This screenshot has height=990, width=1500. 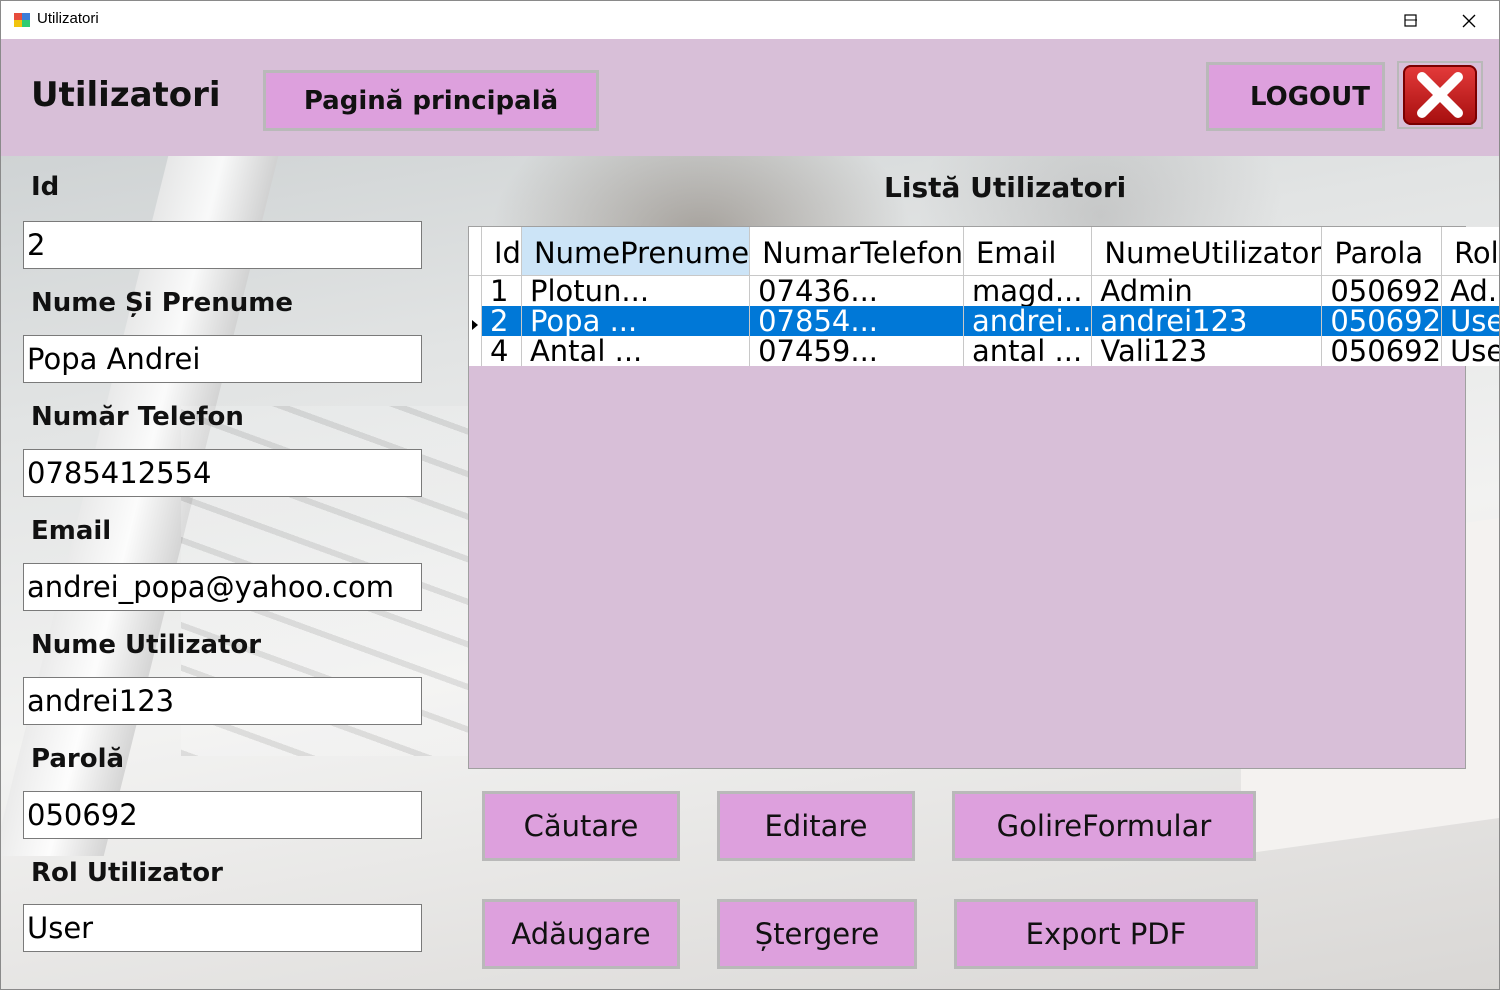 What do you see at coordinates (1028, 251) in the screenshot?
I see `col-header-email: Email` at bounding box center [1028, 251].